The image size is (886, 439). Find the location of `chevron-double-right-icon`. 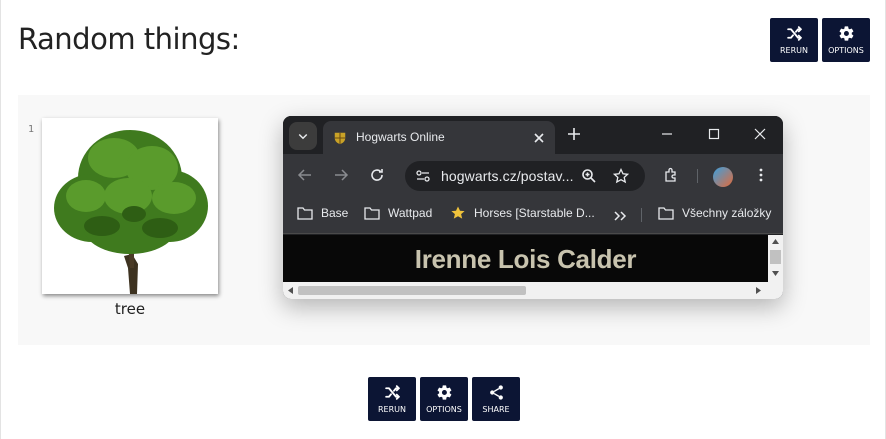

chevron-double-right-icon is located at coordinates (620, 216).